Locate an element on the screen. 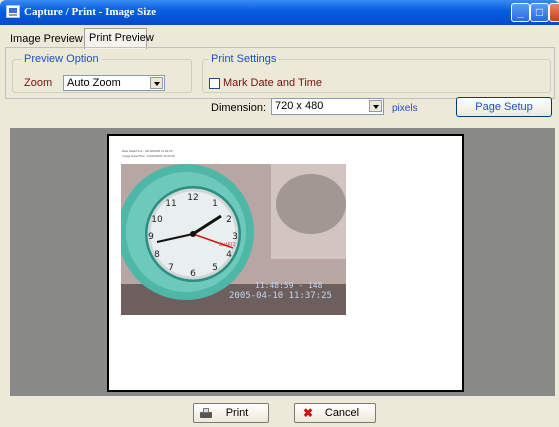 This screenshot has height=427, width=559. svg-text: 8 is located at coordinates (157, 255).